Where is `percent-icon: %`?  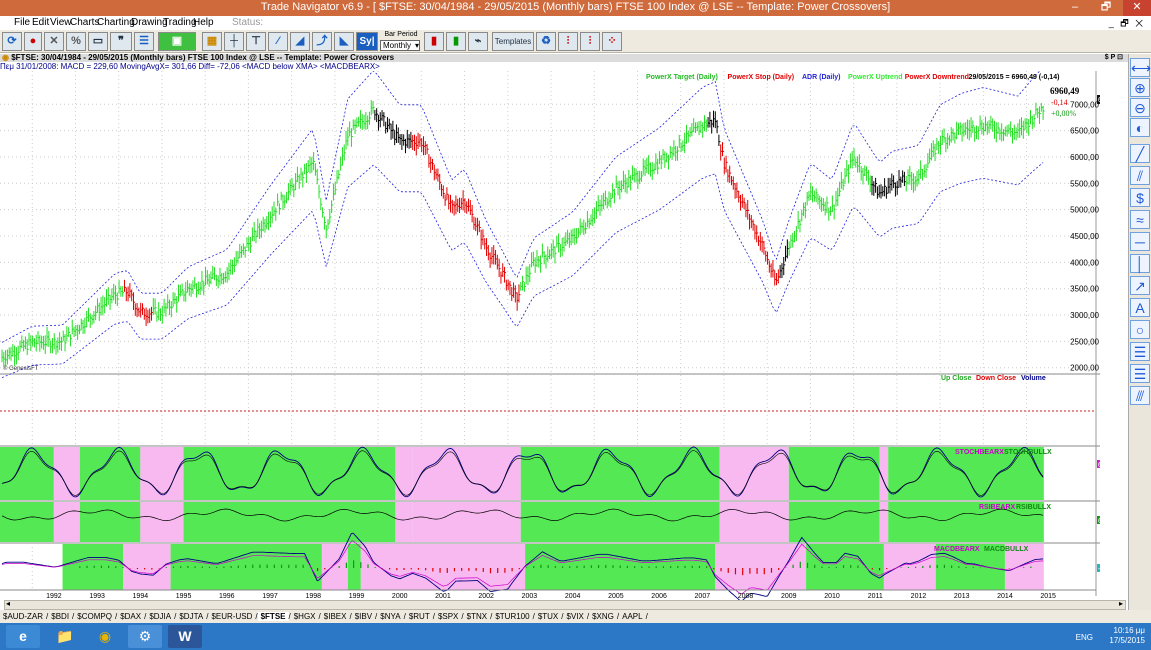
percent-icon: % is located at coordinates (76, 41).